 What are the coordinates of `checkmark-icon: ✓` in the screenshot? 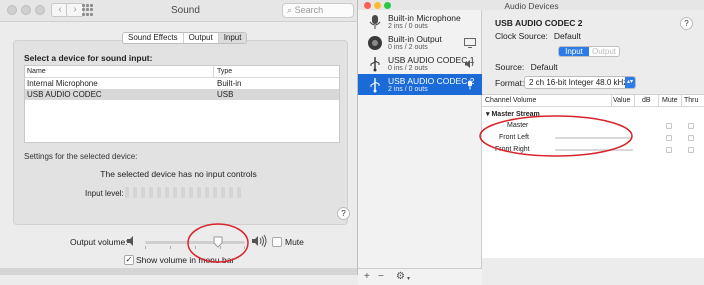 It's located at (129, 259).